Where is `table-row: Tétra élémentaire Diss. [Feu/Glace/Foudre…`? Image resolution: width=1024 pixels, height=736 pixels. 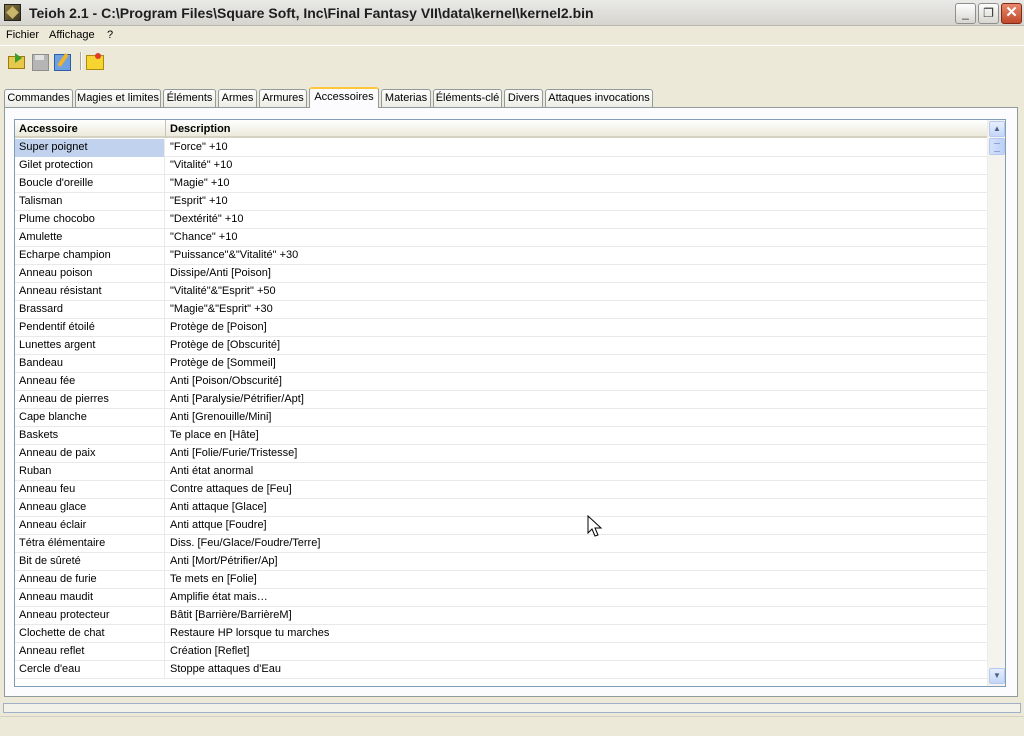
table-row: Tétra élémentaire Diss. [Feu/Glace/Foudre… is located at coordinates (501, 544).